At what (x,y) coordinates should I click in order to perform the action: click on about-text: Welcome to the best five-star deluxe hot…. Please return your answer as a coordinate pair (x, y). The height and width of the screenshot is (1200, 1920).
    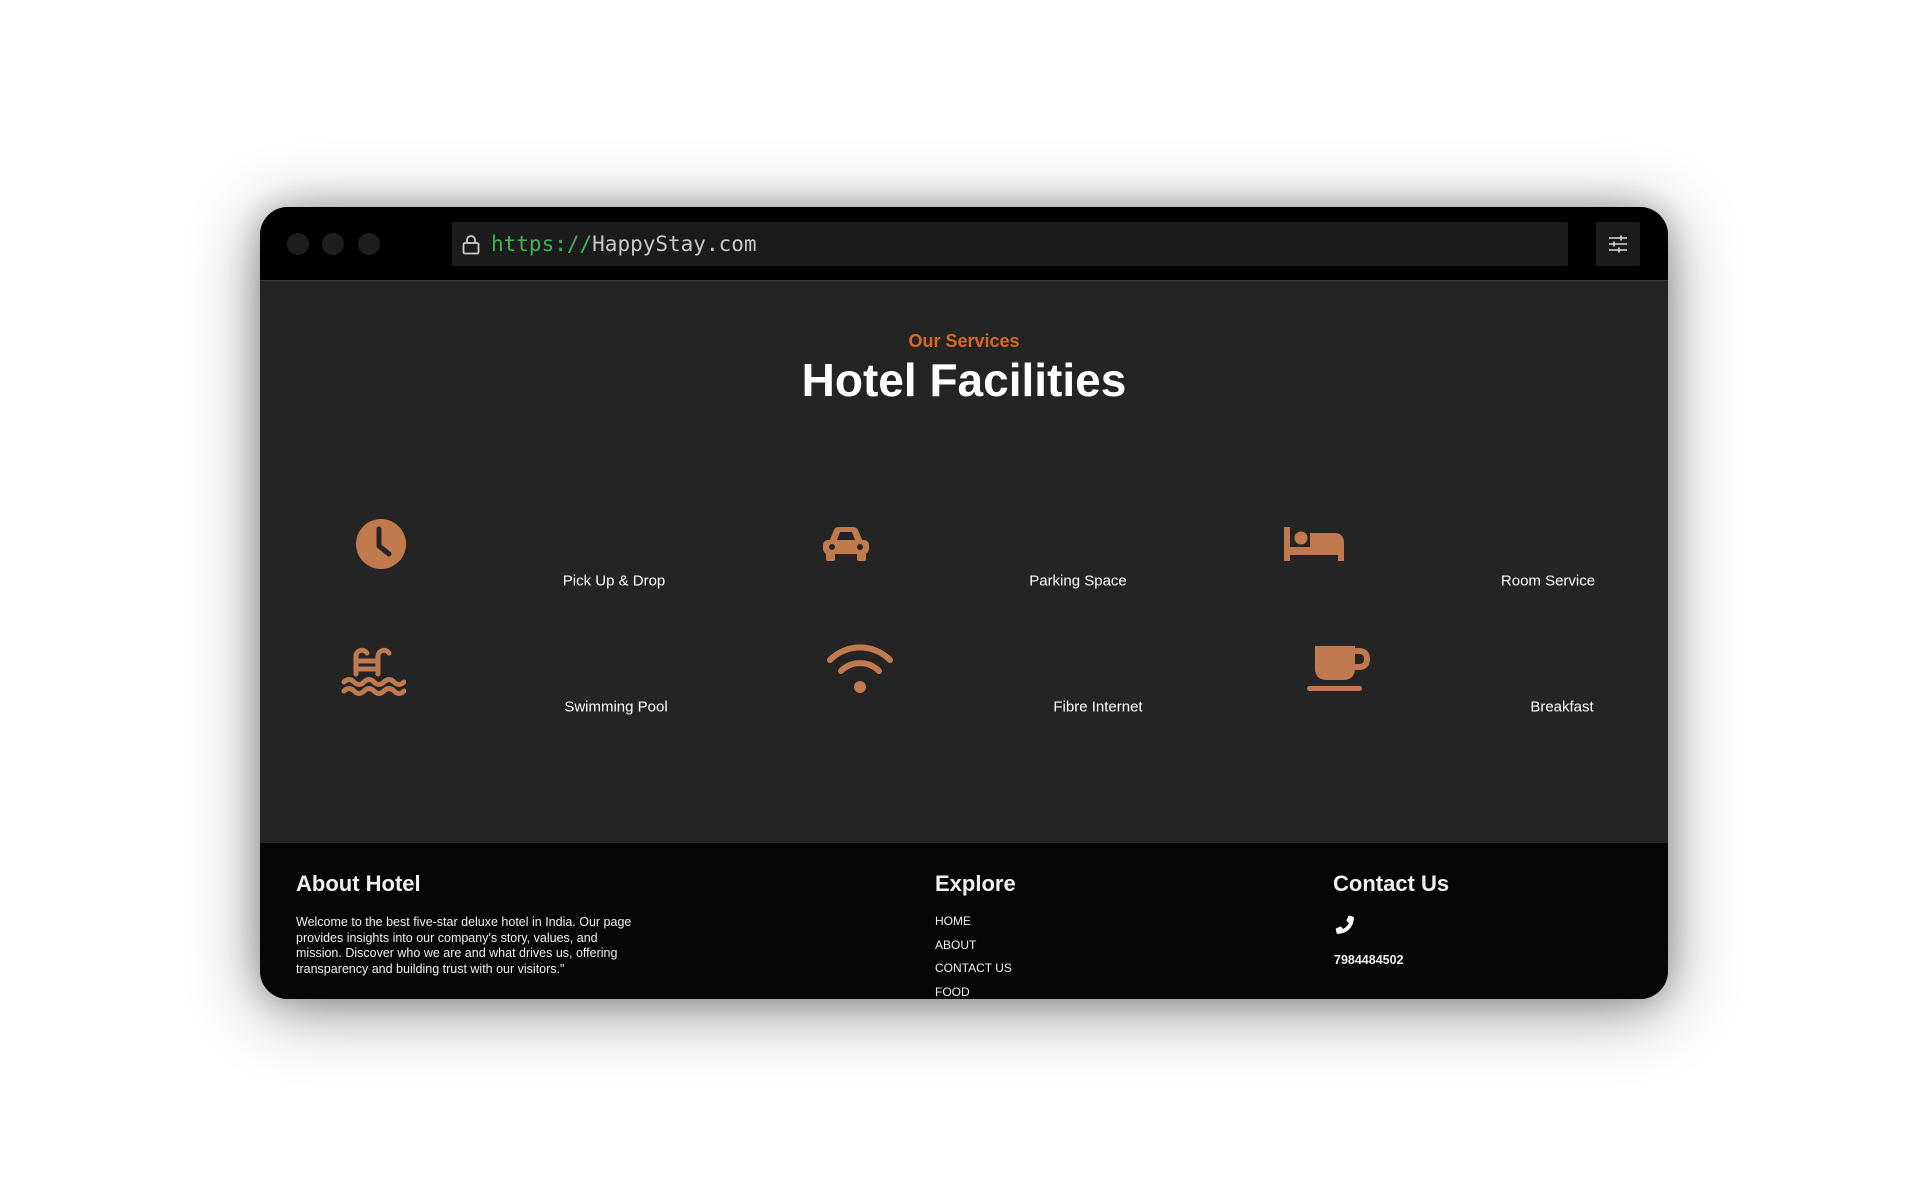
    Looking at the image, I should click on (464, 945).